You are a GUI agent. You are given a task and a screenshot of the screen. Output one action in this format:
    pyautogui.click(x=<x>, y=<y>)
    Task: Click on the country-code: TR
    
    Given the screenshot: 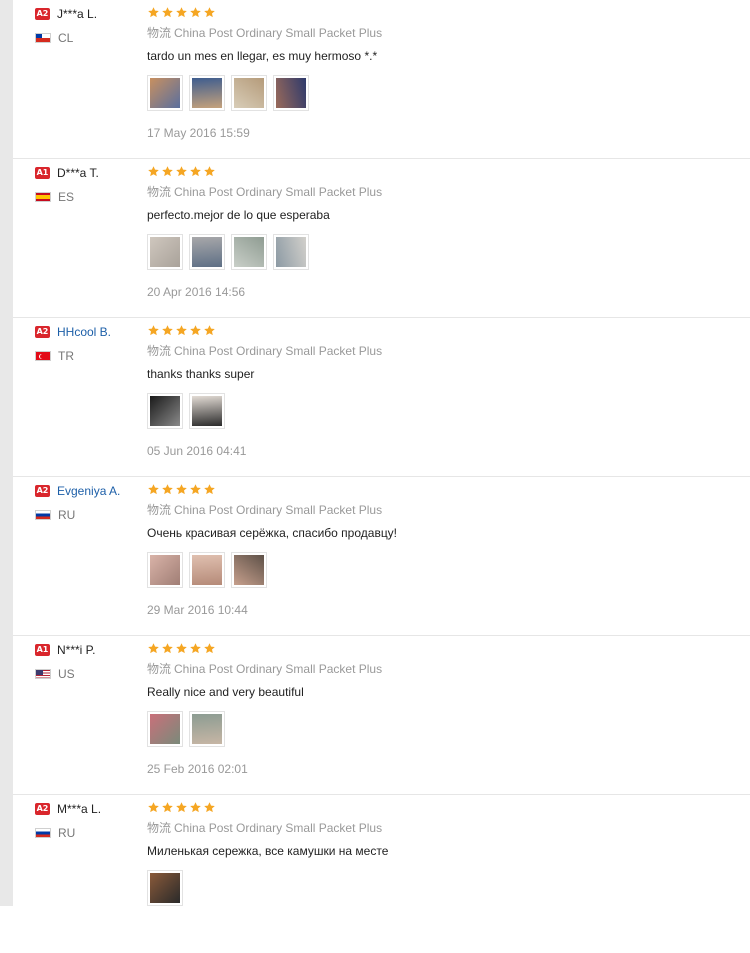 What is the action you would take?
    pyautogui.click(x=66, y=356)
    